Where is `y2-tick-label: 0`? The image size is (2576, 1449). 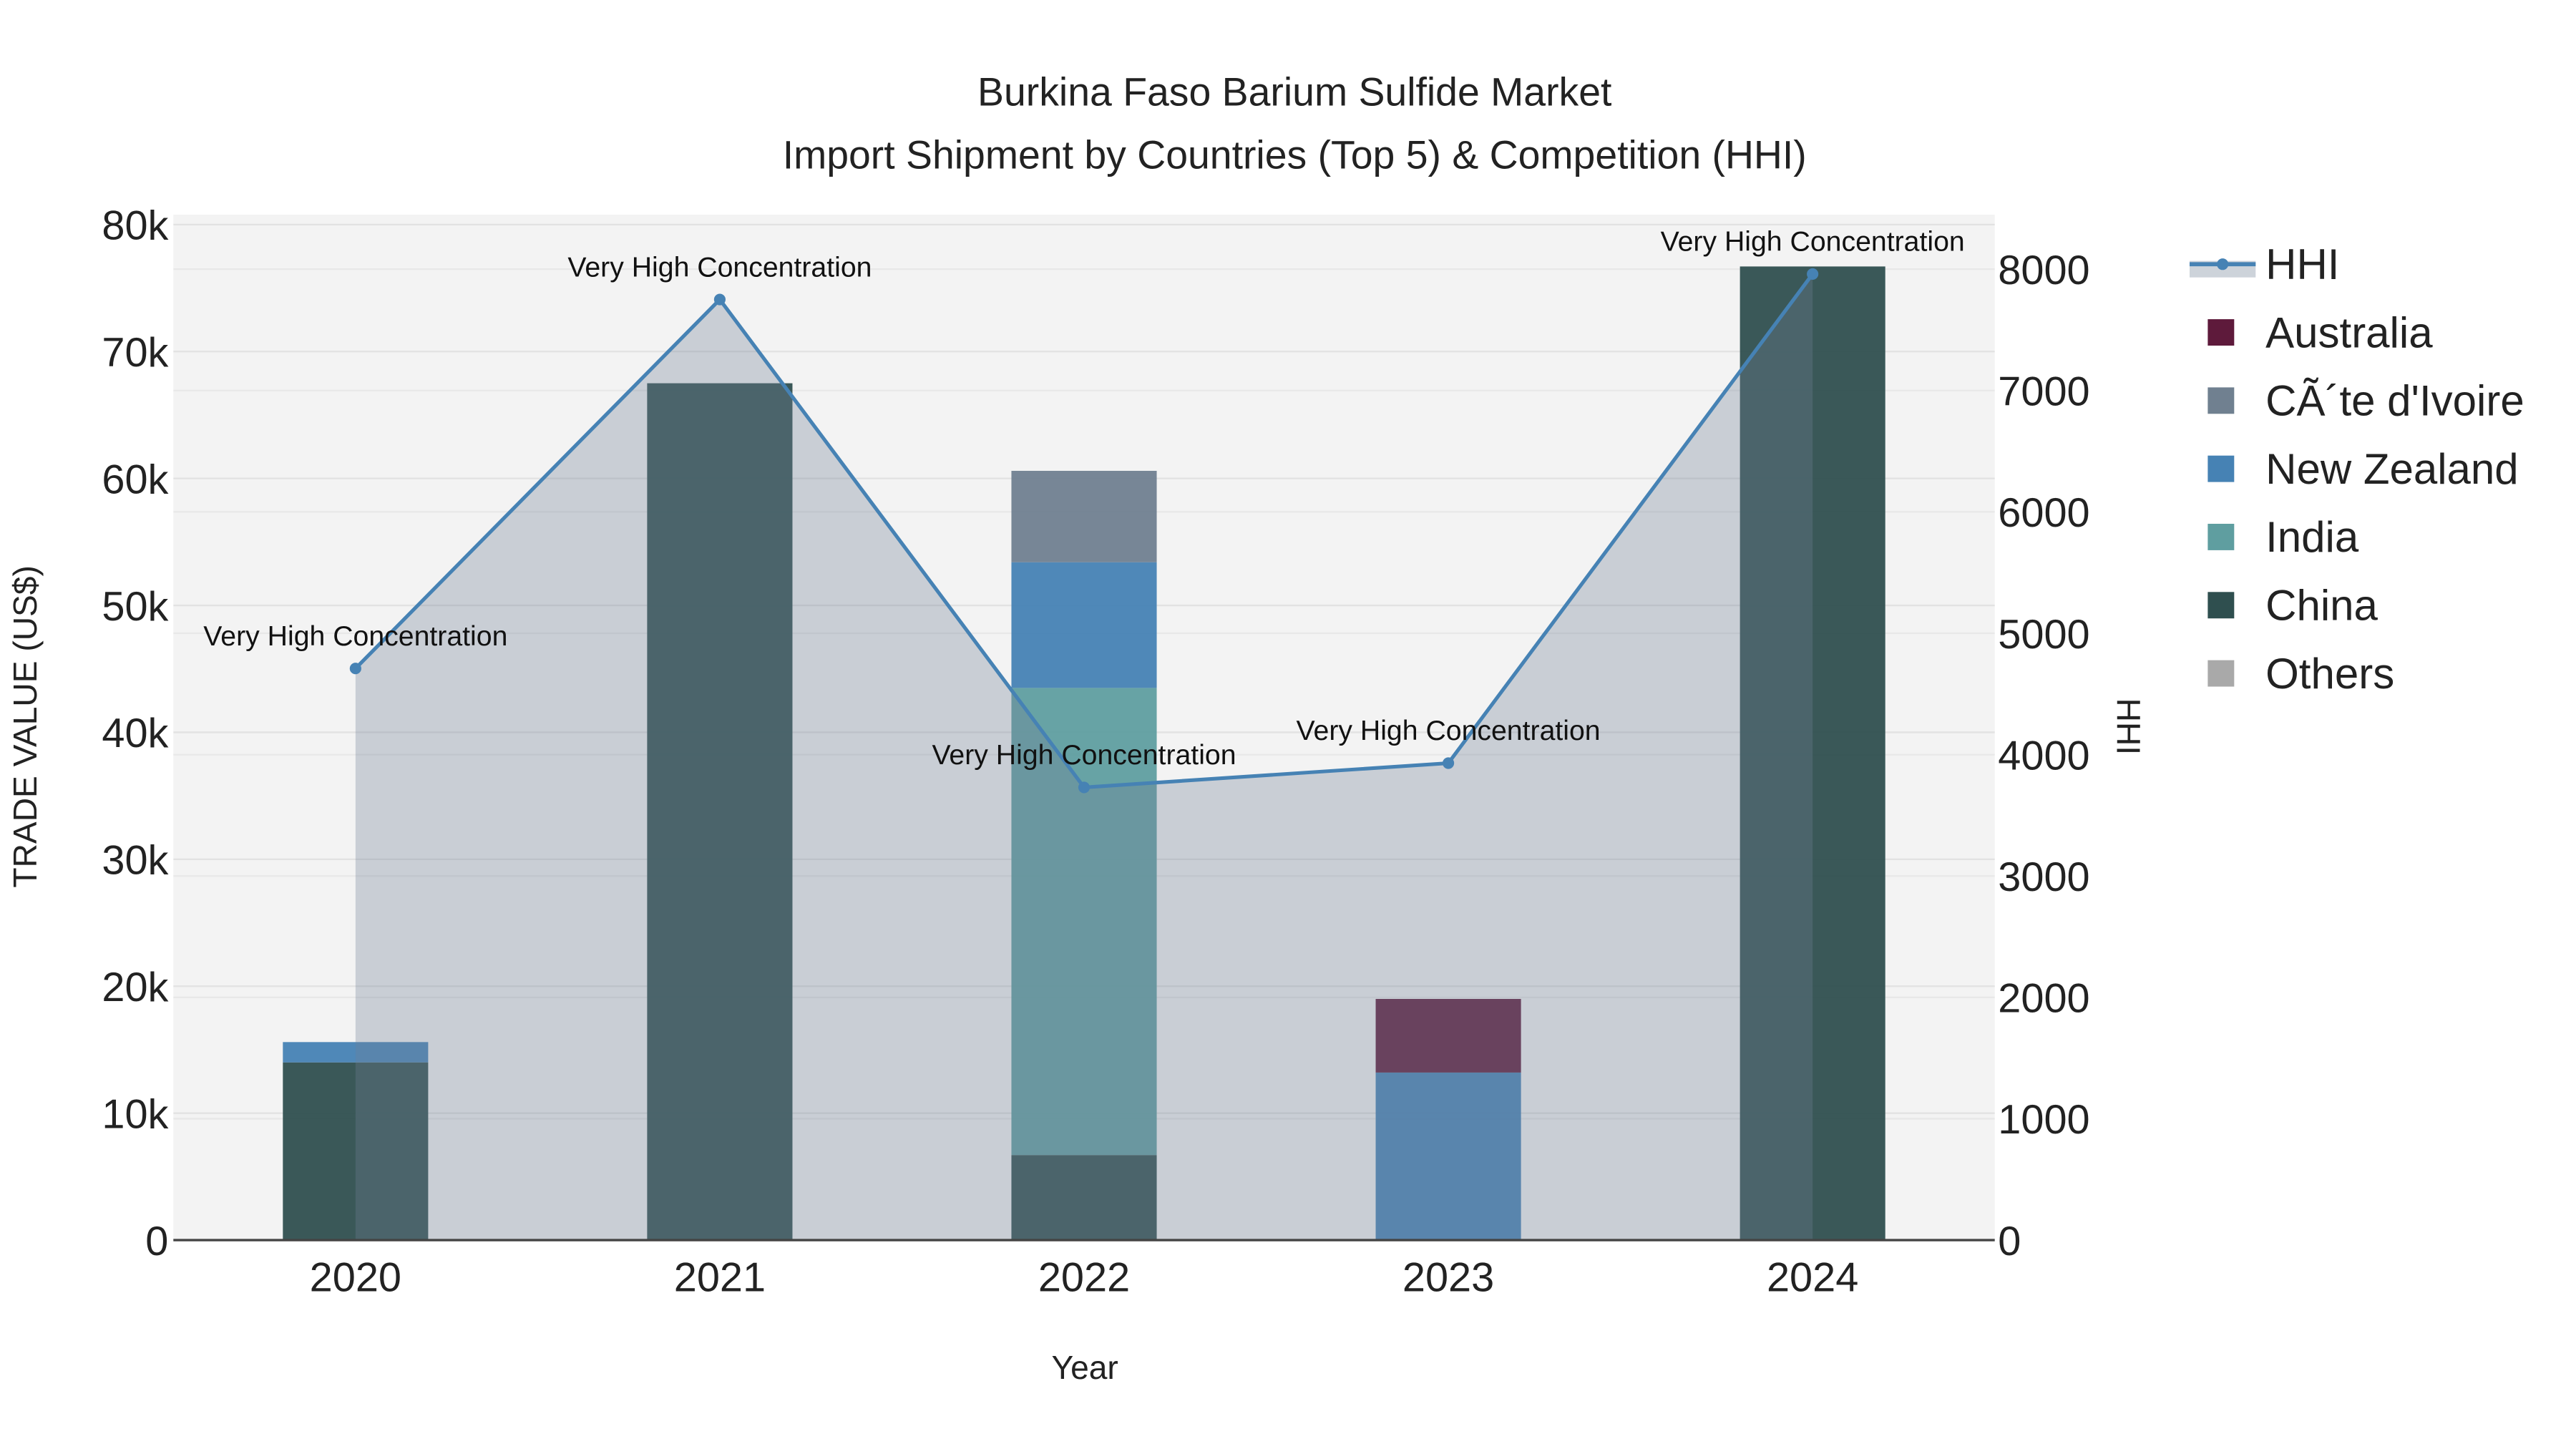
y2-tick-label: 0 is located at coordinates (2009, 1241).